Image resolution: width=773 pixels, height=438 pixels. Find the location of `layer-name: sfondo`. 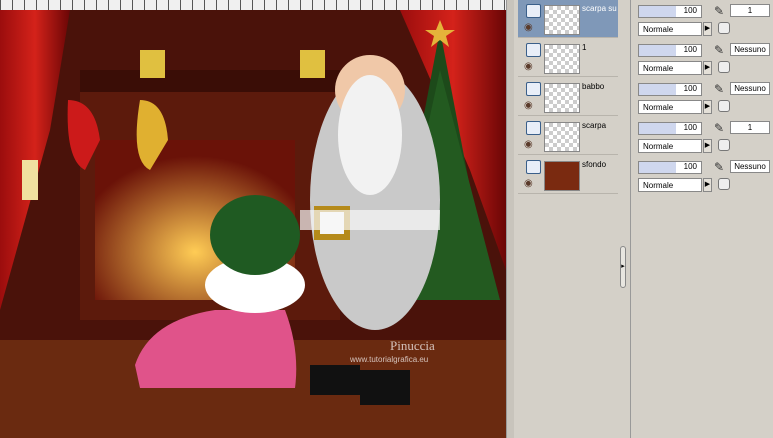

layer-name: sfondo is located at coordinates (594, 164).